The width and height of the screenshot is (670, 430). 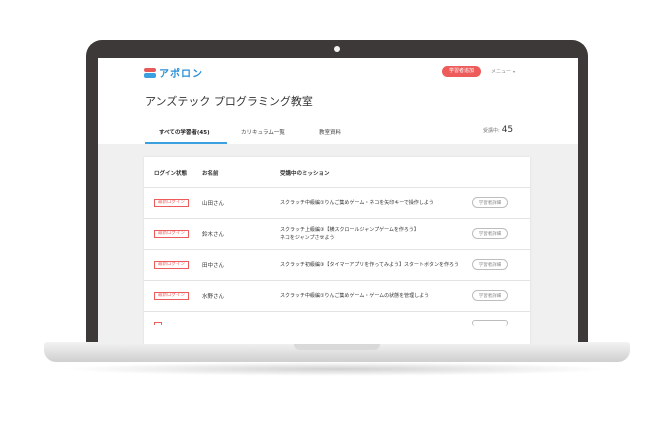 What do you see at coordinates (355, 296) in the screenshot?
I see `mission-line: スクラッチ中級編①りんご集めゲーム・ゲームの状態を管理しよう` at bounding box center [355, 296].